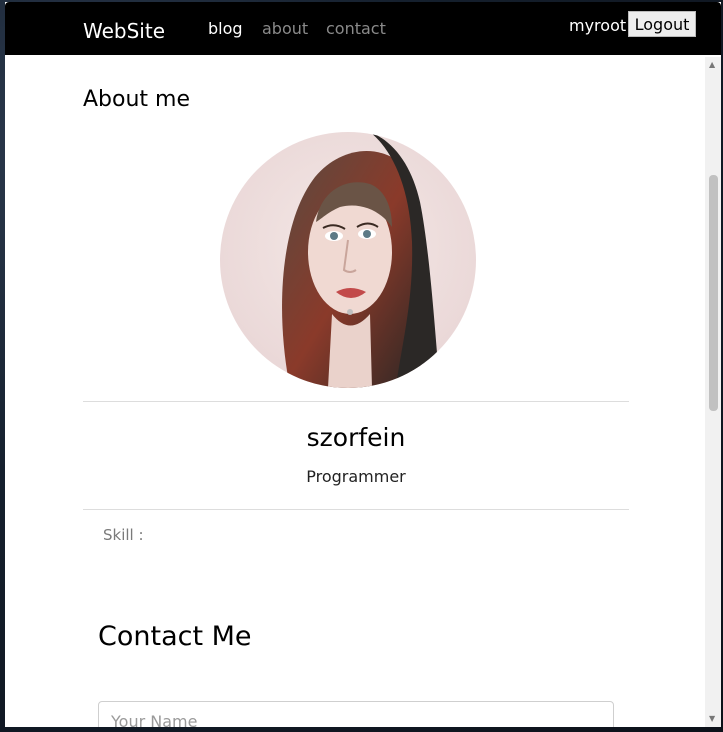  What do you see at coordinates (137, 99) in the screenshot?
I see `about-heading: About me` at bounding box center [137, 99].